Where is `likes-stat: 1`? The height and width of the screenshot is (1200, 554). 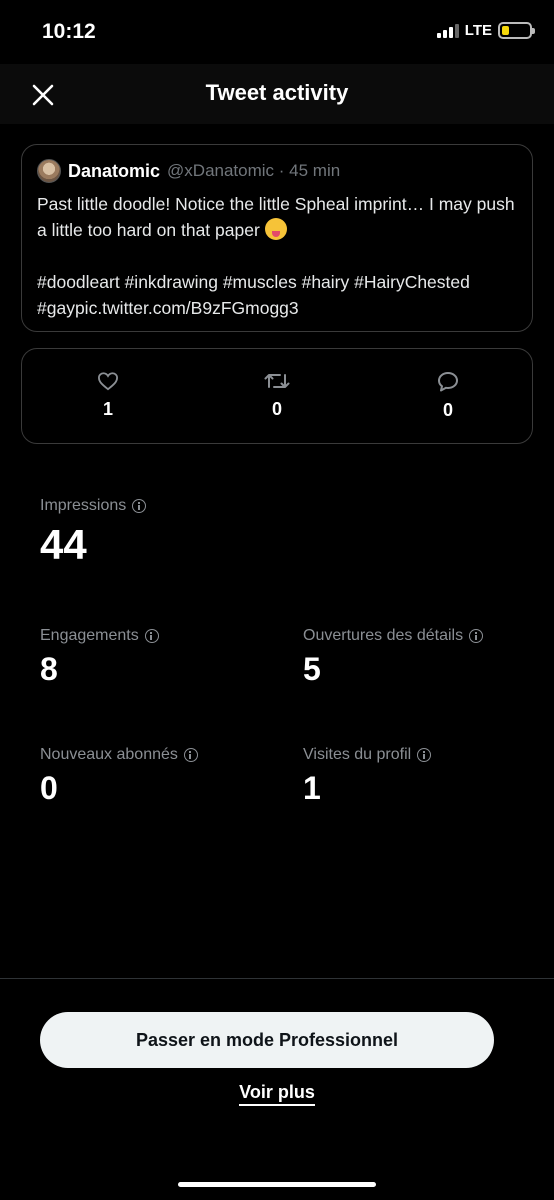 likes-stat: 1 is located at coordinates (108, 395).